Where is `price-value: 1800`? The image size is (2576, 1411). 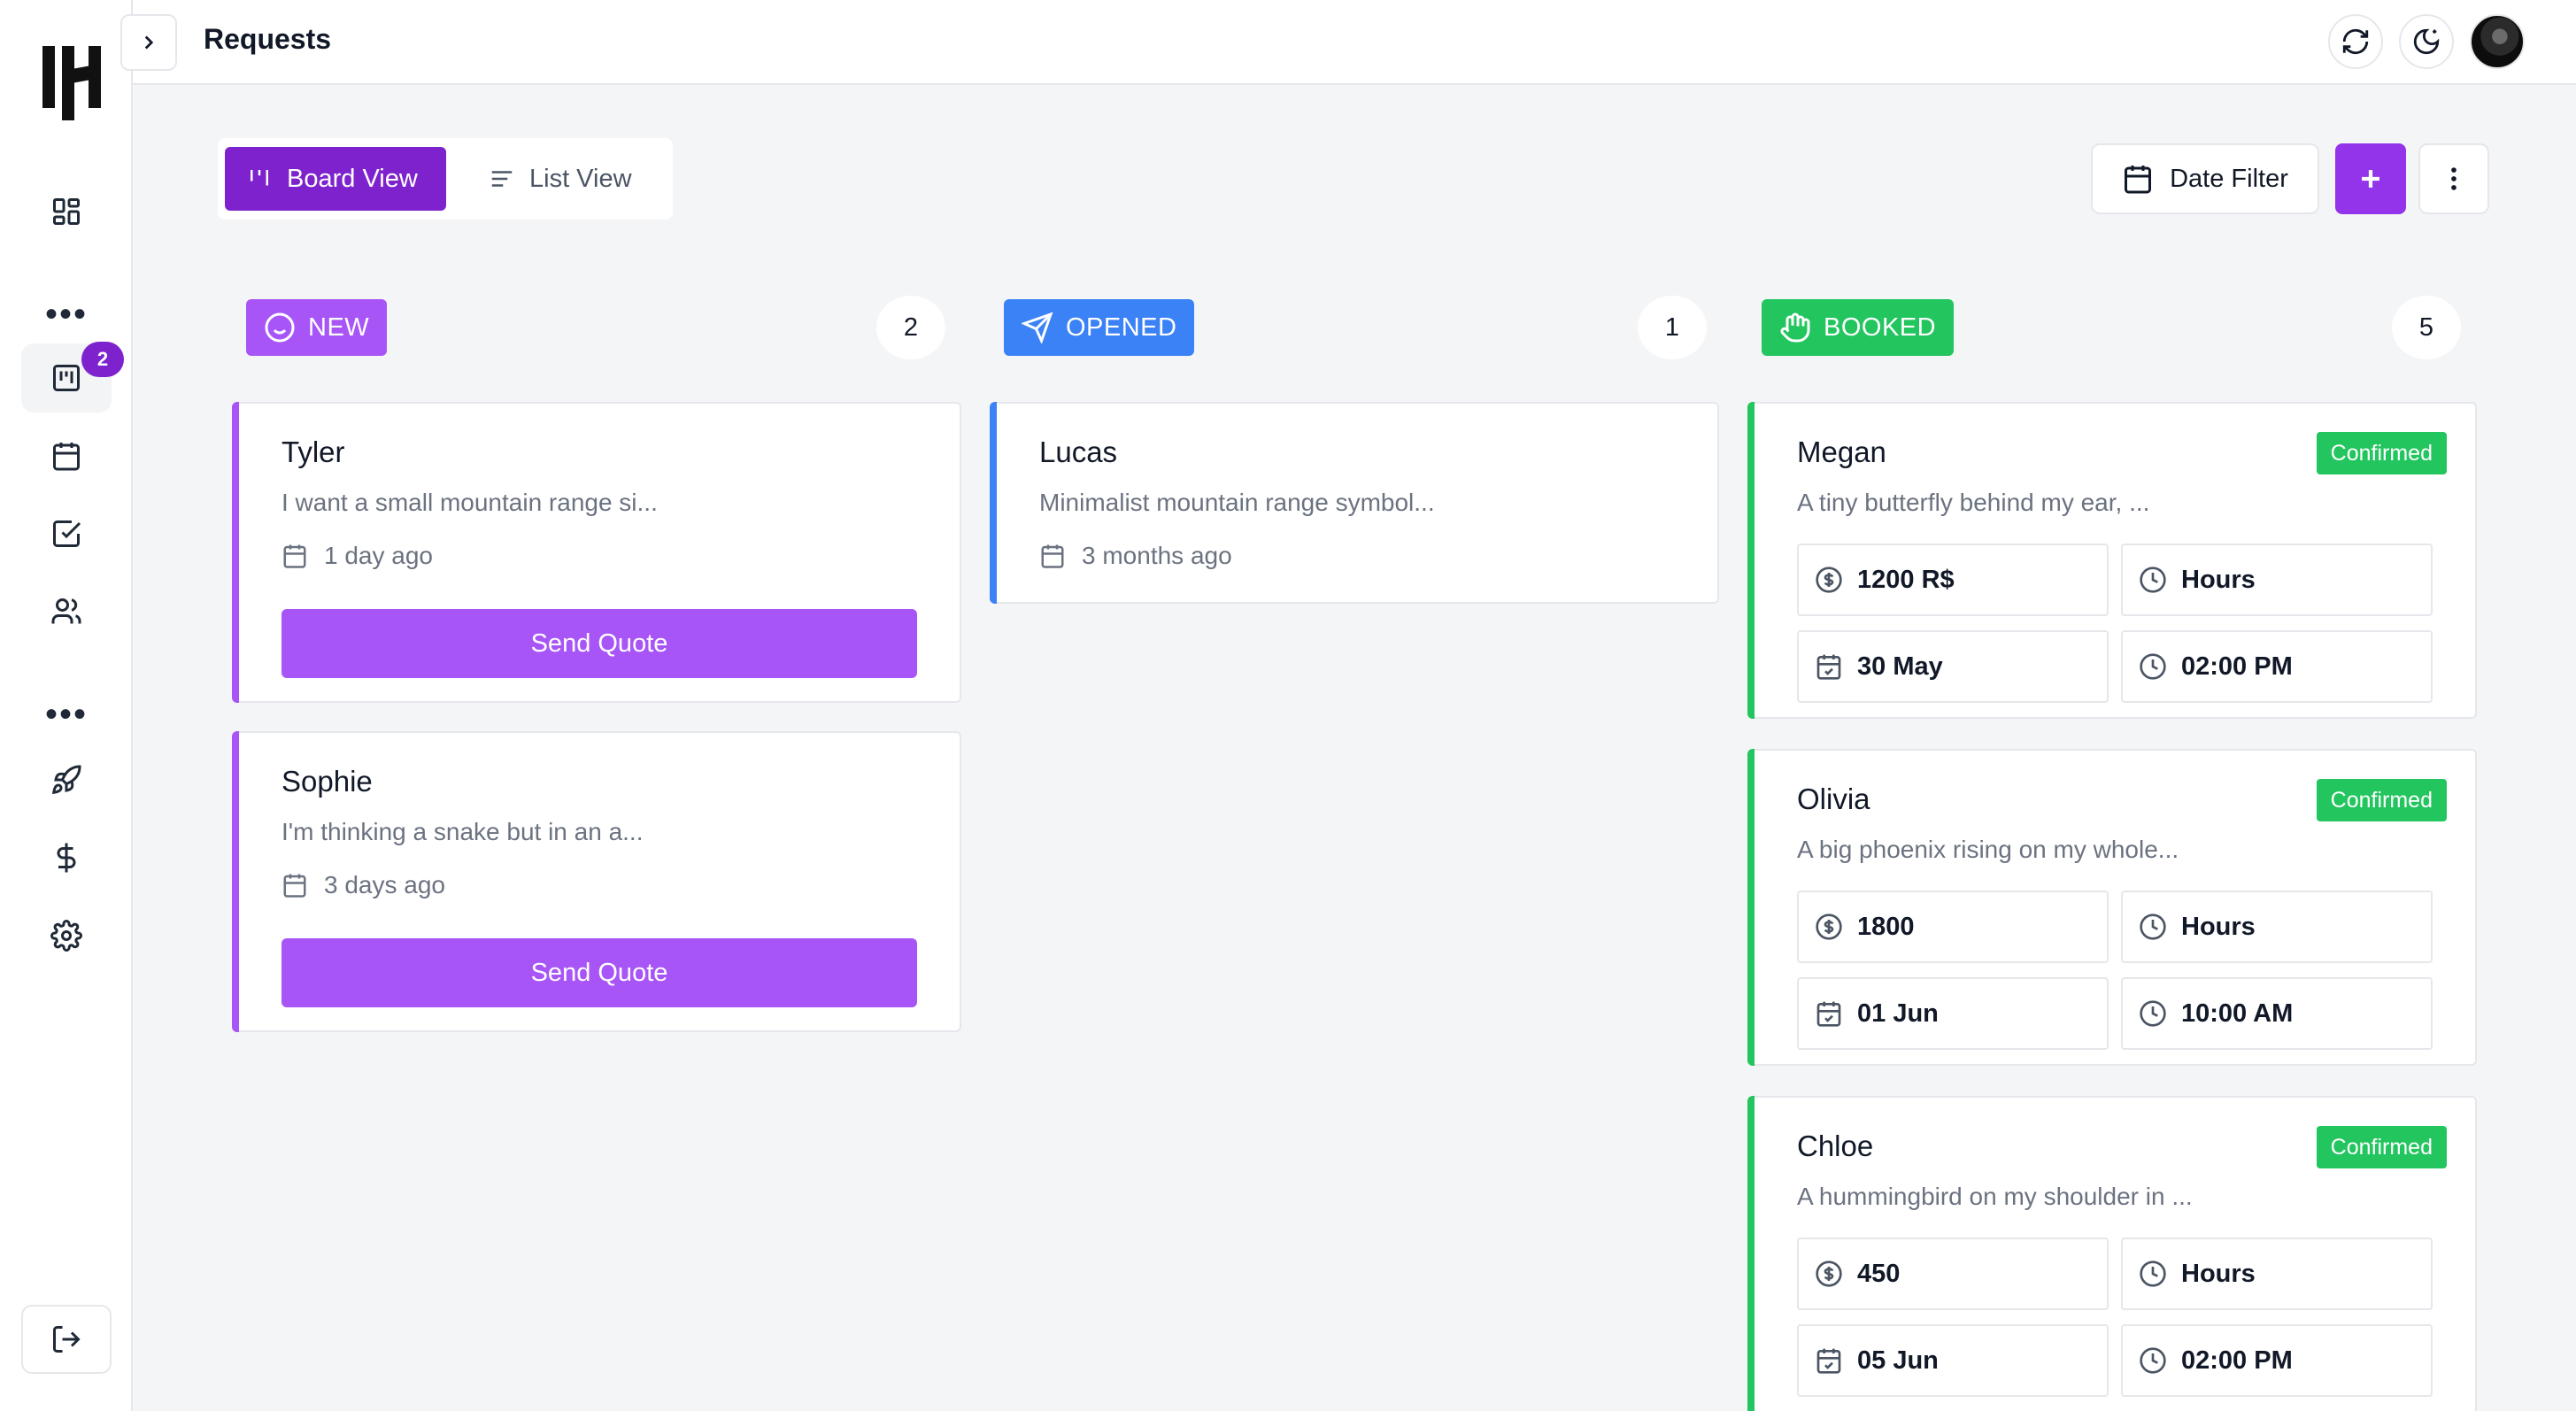 price-value: 1800 is located at coordinates (1886, 926).